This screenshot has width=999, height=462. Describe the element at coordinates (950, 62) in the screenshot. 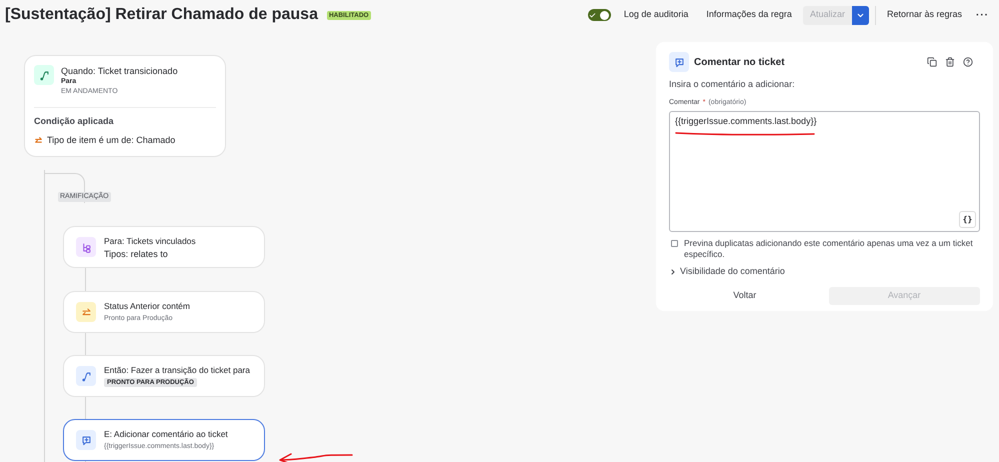

I see `trash-icon` at that location.